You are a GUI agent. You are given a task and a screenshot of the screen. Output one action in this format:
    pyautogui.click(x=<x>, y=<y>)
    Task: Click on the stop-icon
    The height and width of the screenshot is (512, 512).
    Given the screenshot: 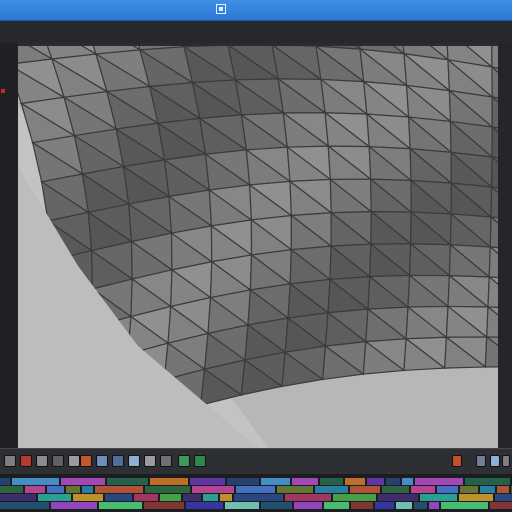 What is the action you would take?
    pyautogui.click(x=10, y=461)
    